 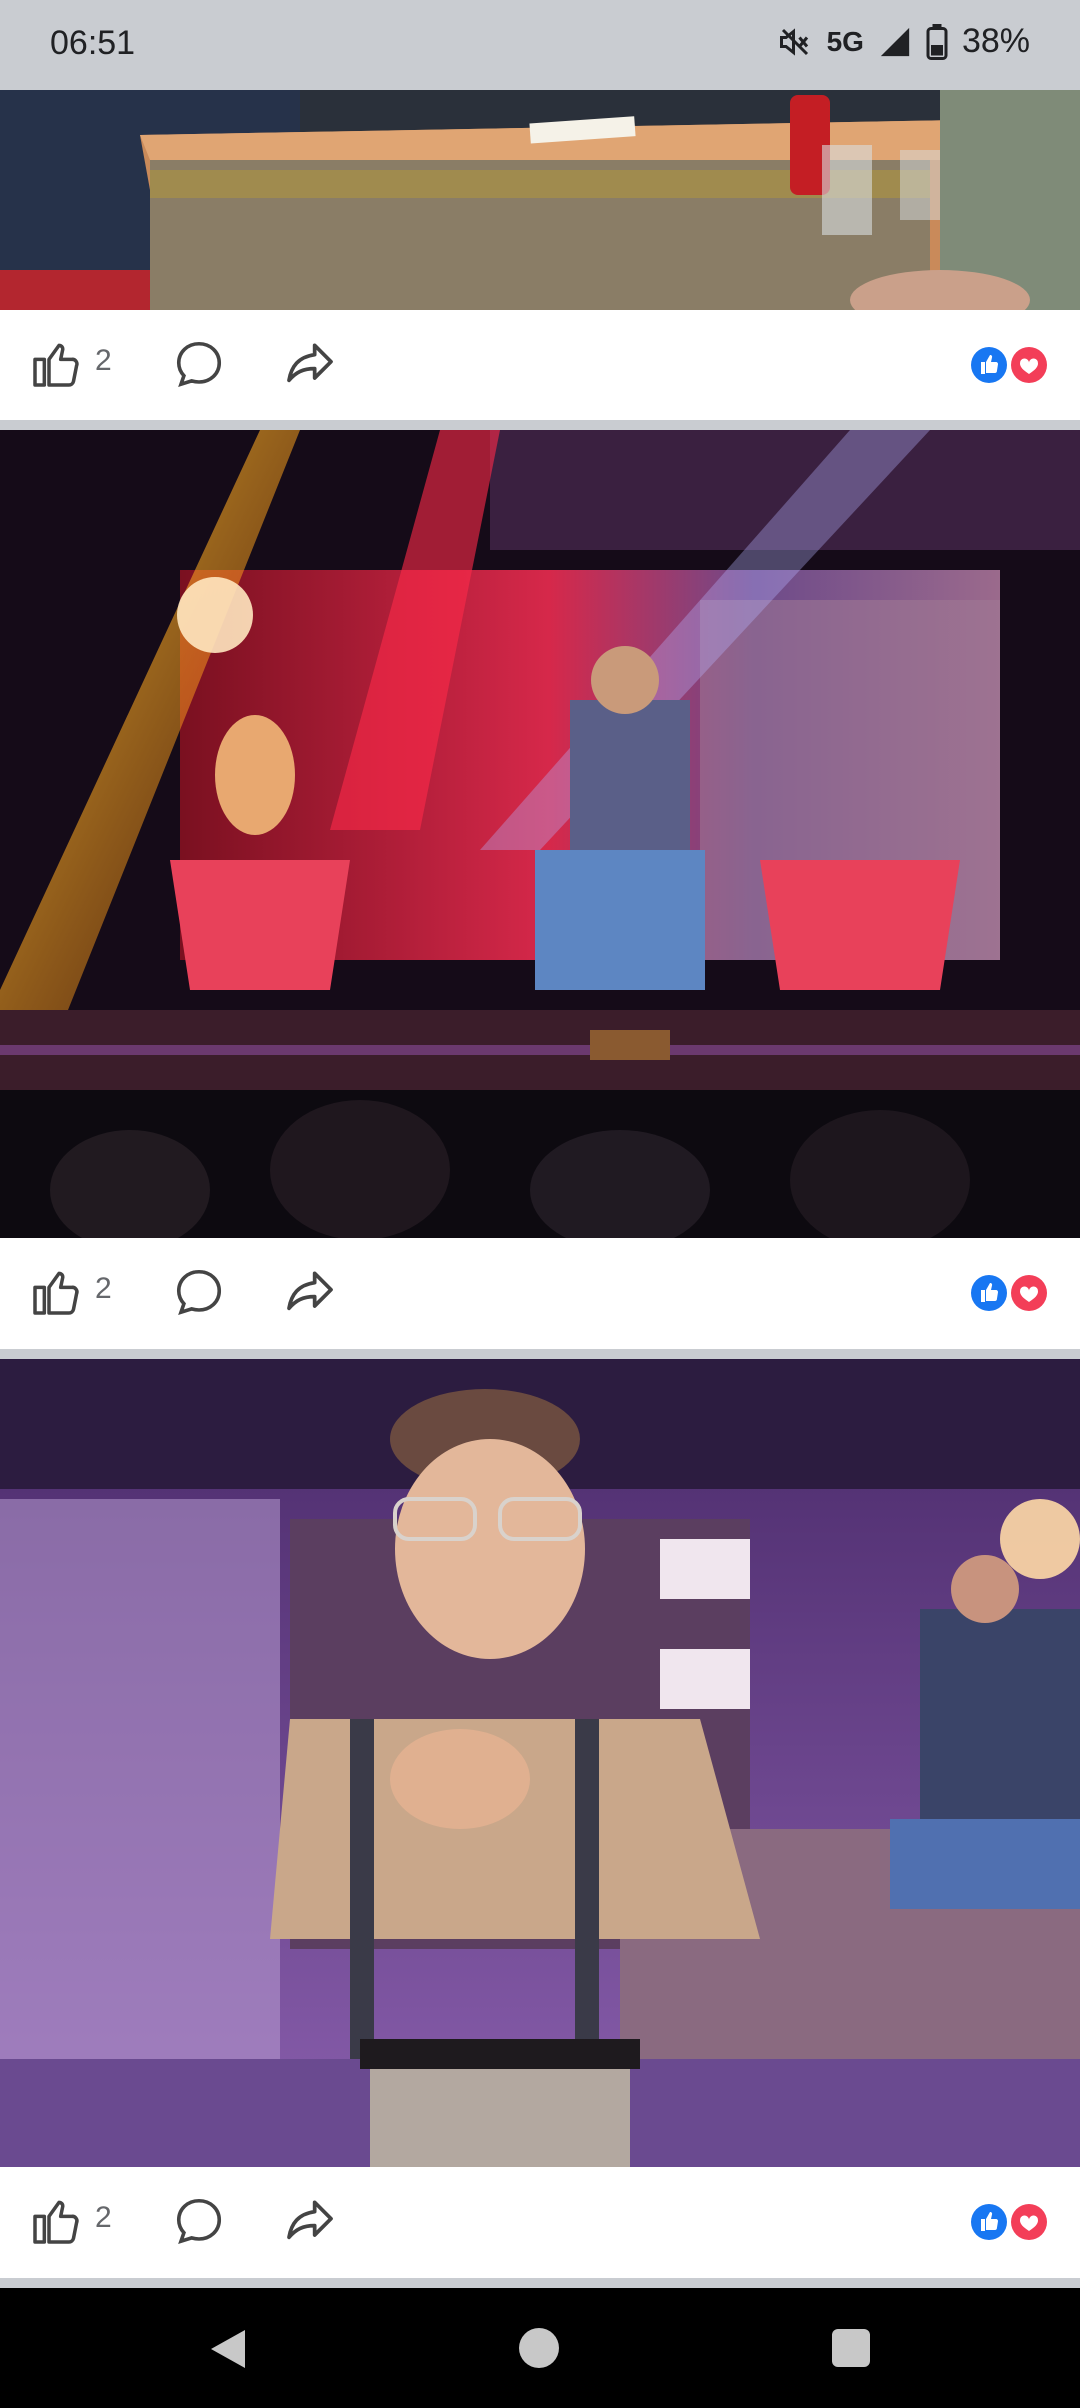 What do you see at coordinates (845, 41) in the screenshot?
I see `network-type: 5G` at bounding box center [845, 41].